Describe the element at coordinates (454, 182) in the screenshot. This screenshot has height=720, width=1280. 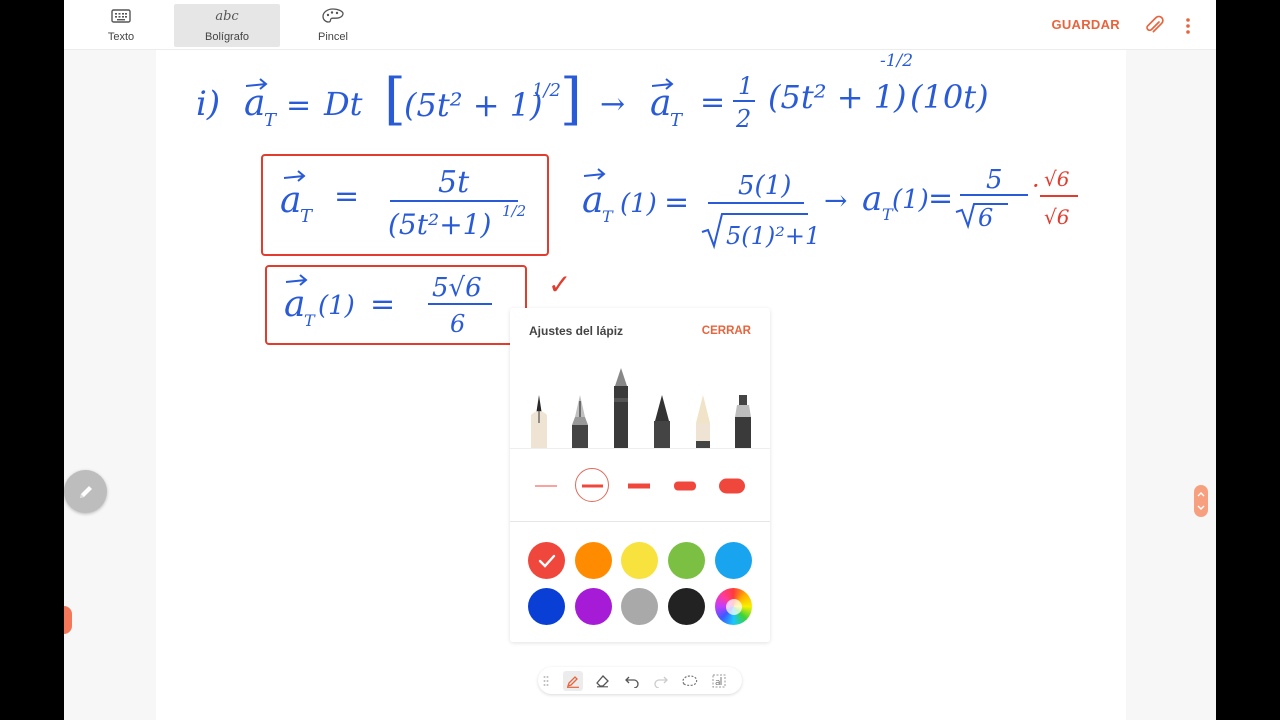
I see `svg-text: 5t` at that location.